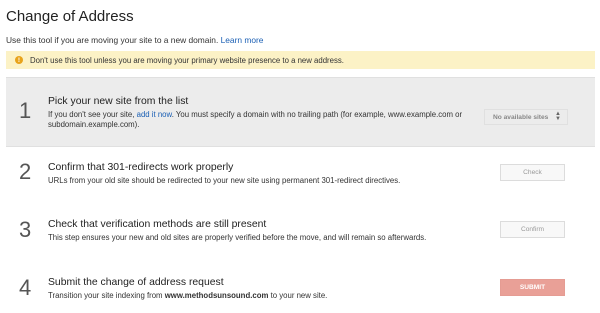  Describe the element at coordinates (136, 282) in the screenshot. I see `step-title: Submit the change of address request` at that location.